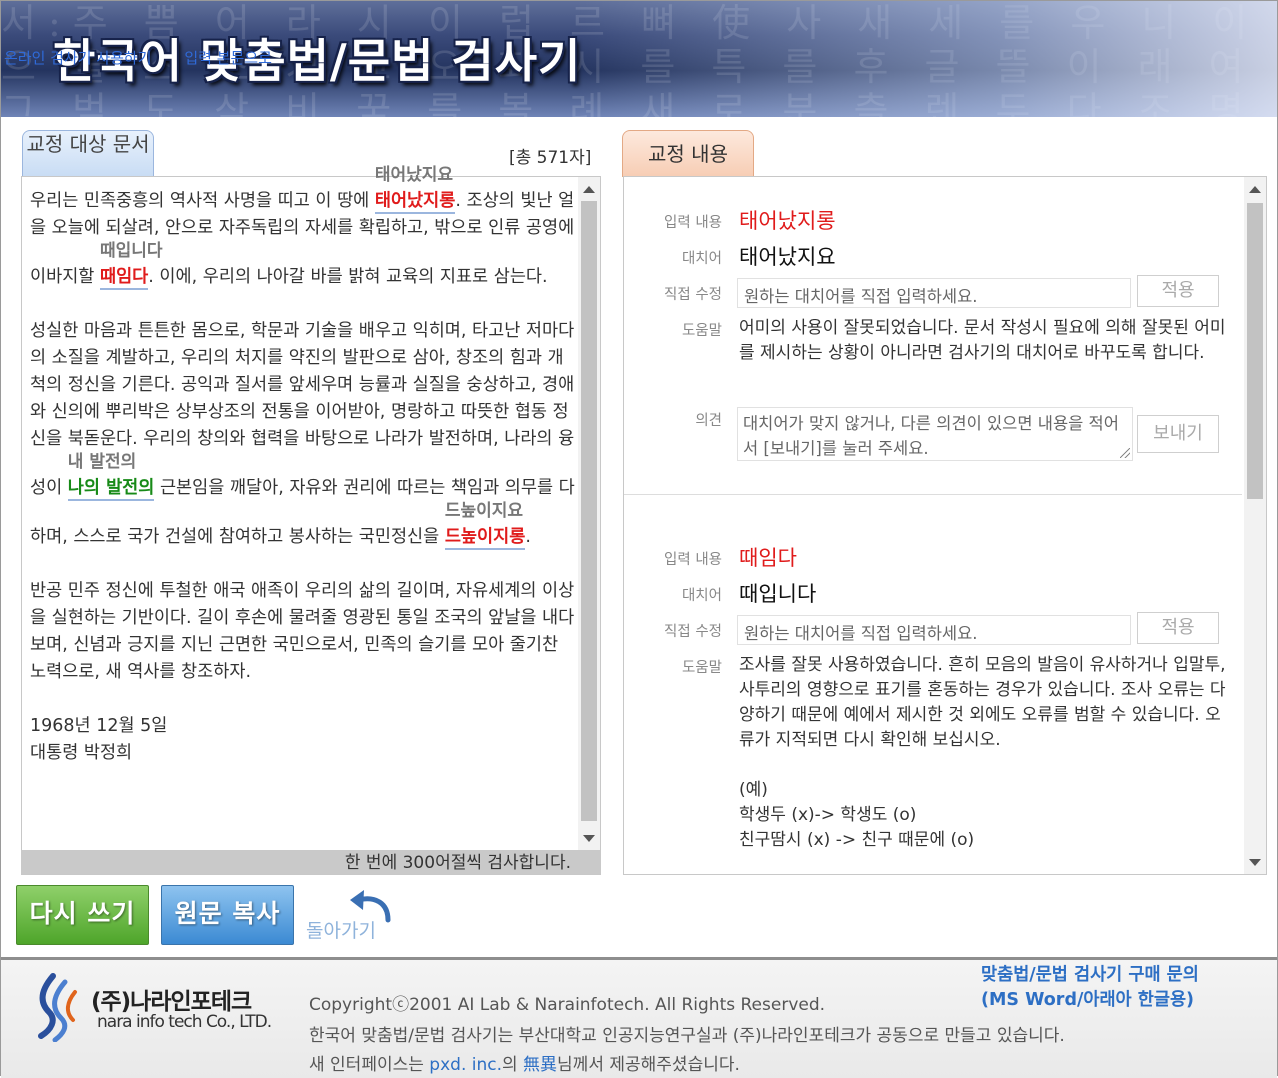 The width and height of the screenshot is (1278, 1078). What do you see at coordinates (102, 462) in the screenshot?
I see `suggestion-3: 내 발전의` at bounding box center [102, 462].